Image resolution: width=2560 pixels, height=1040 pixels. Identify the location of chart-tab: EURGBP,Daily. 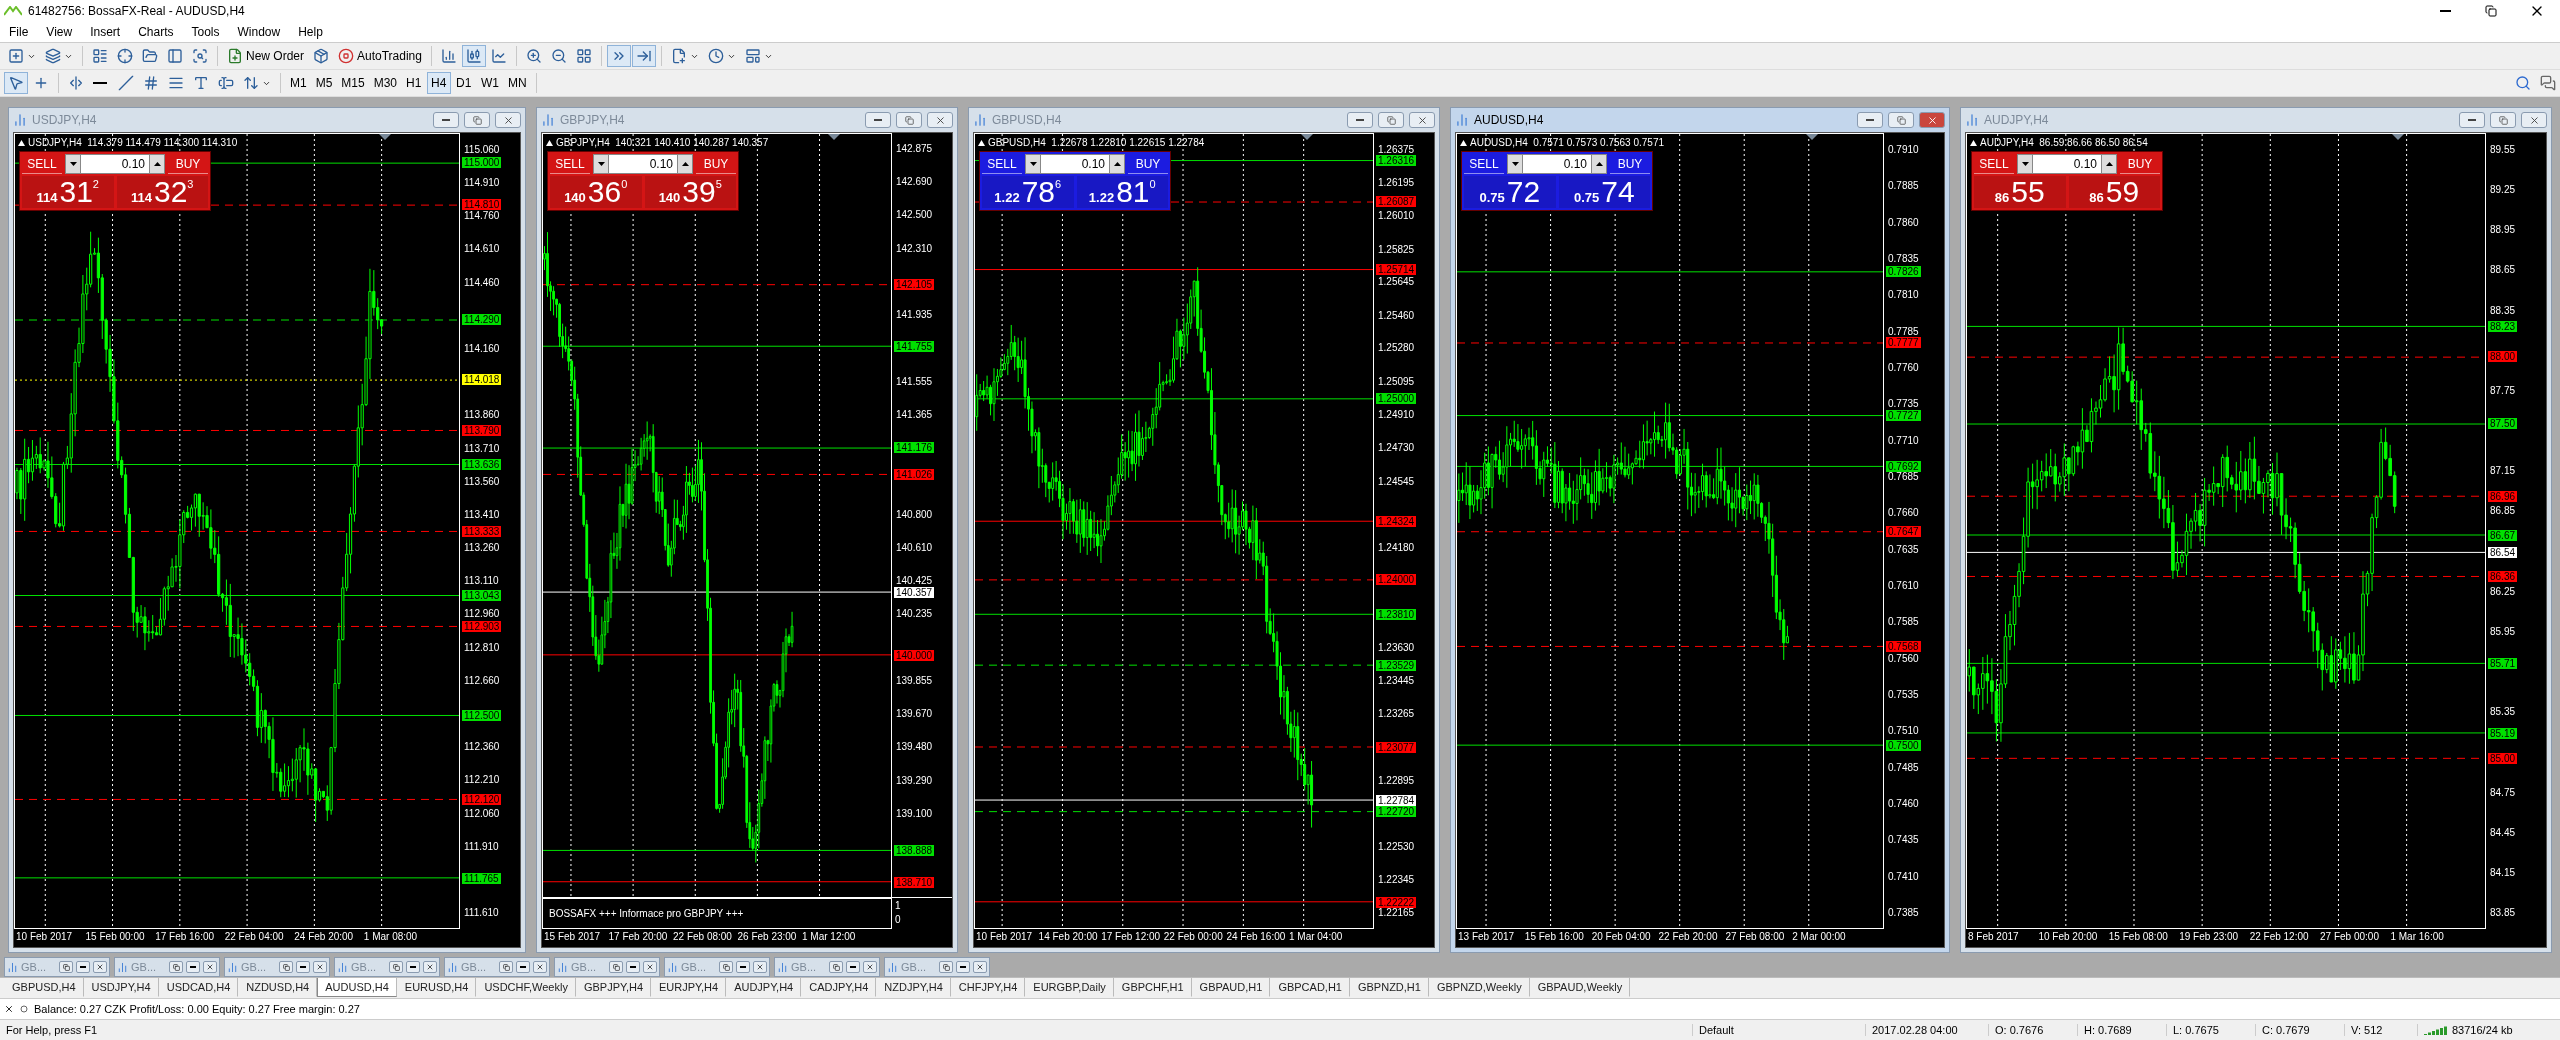
(1069, 987).